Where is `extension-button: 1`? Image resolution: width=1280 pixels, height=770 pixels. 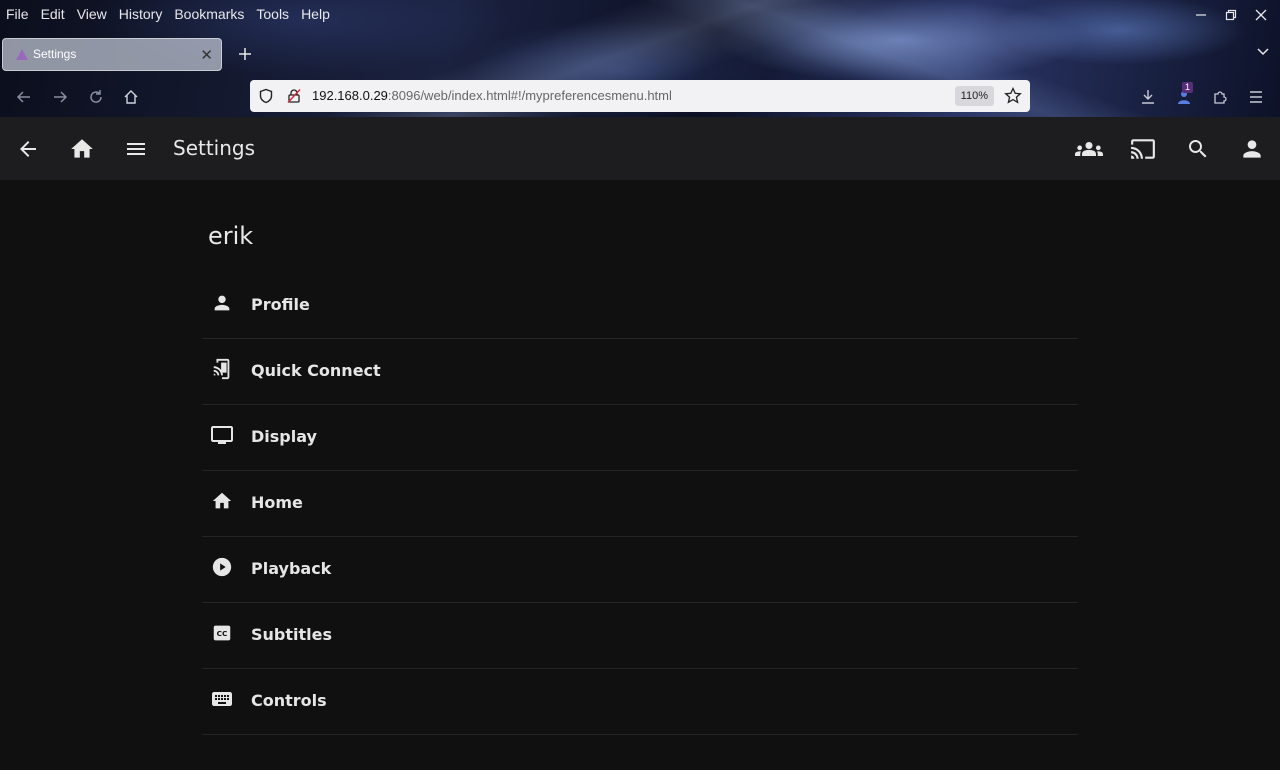 extension-button: 1 is located at coordinates (1184, 95).